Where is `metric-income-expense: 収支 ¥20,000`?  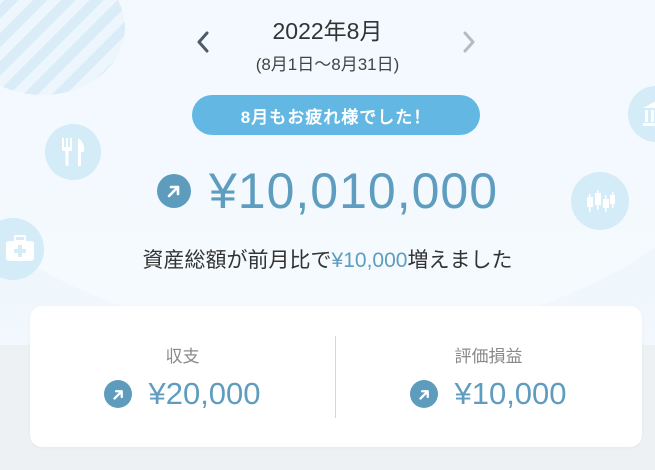
metric-income-expense: 収支 ¥20,000 is located at coordinates (182, 376).